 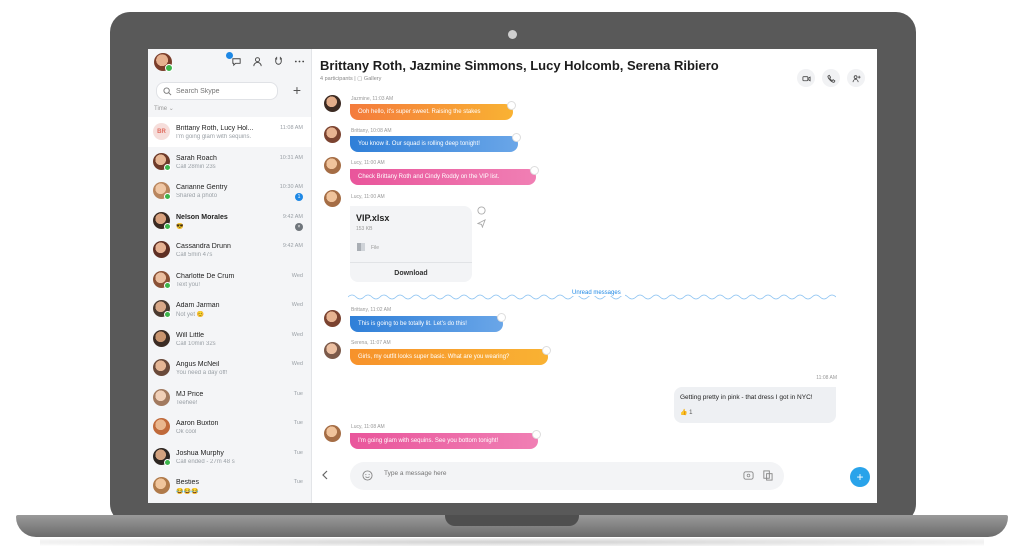 What do you see at coordinates (234, 59) in the screenshot?
I see `chat-bubbles-icon` at bounding box center [234, 59].